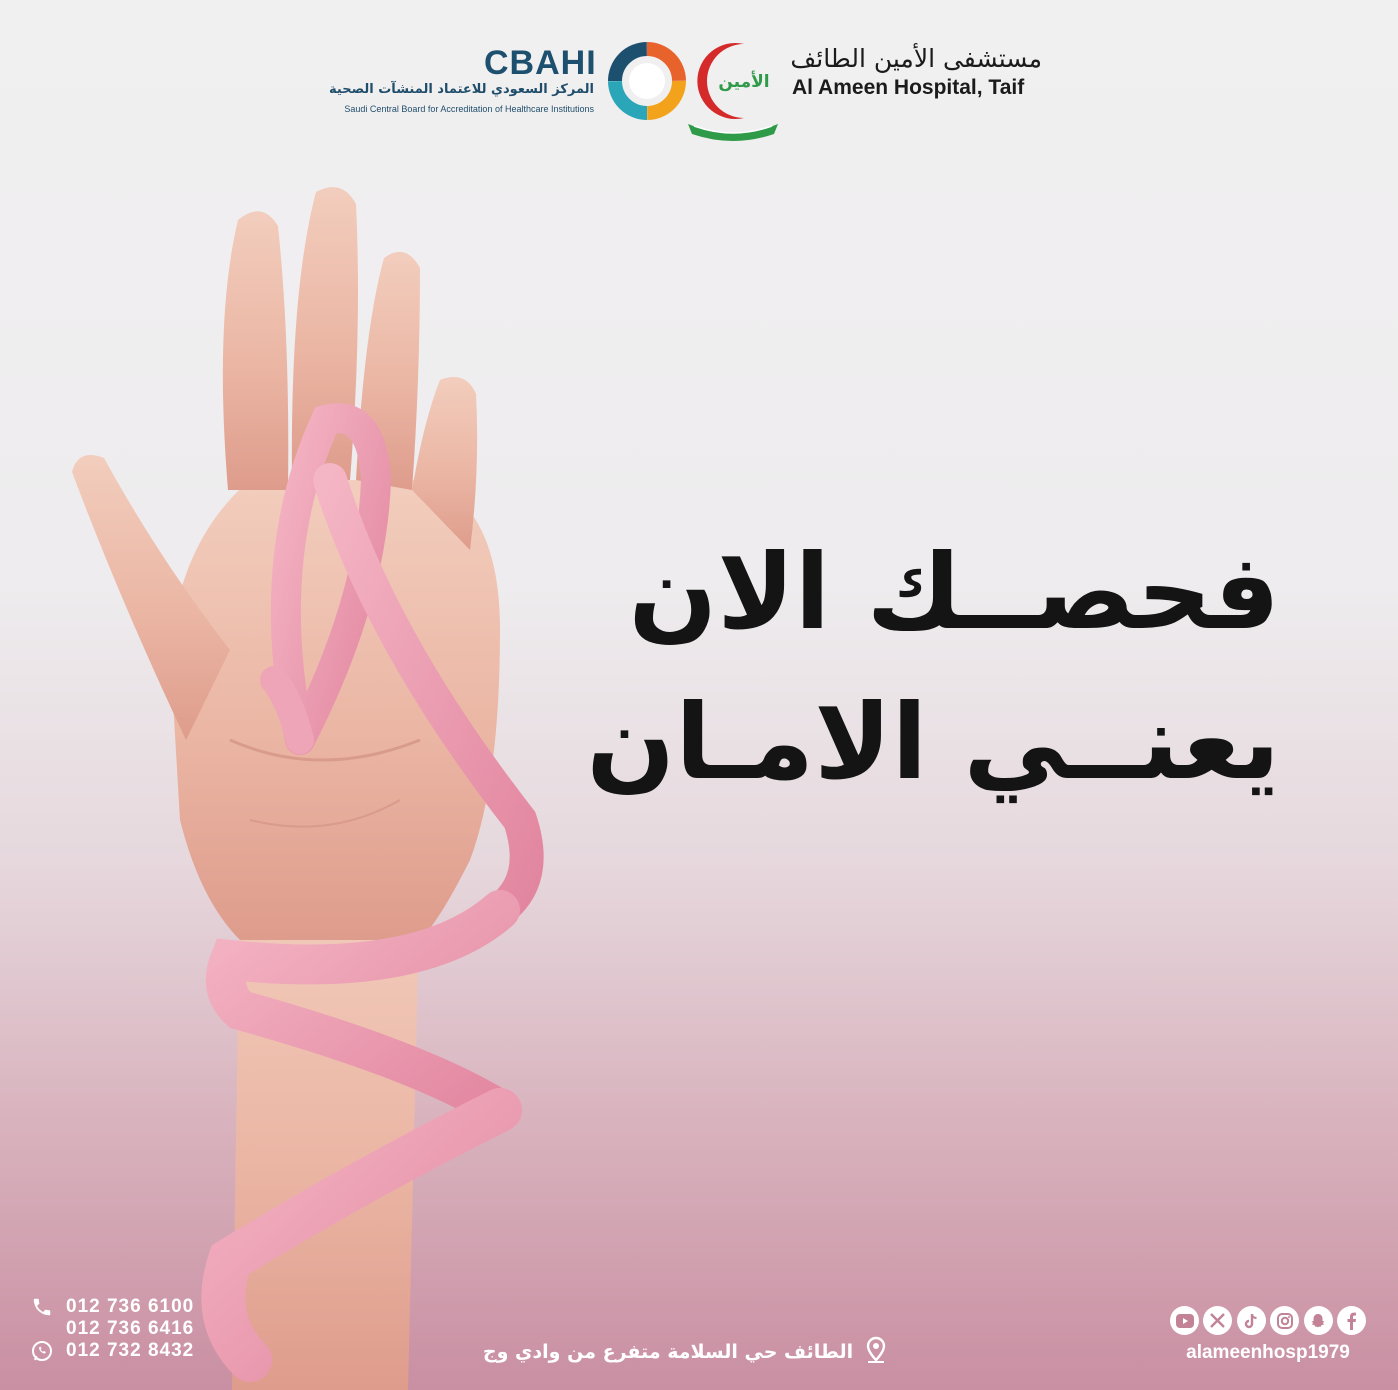 This screenshot has height=1390, width=1398. I want to click on whatsapp-icon, so click(42, 1351).